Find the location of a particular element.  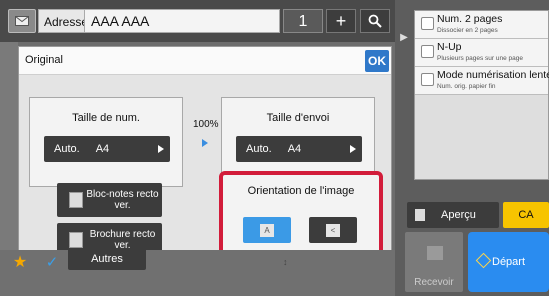

search-address-button is located at coordinates (375, 21).